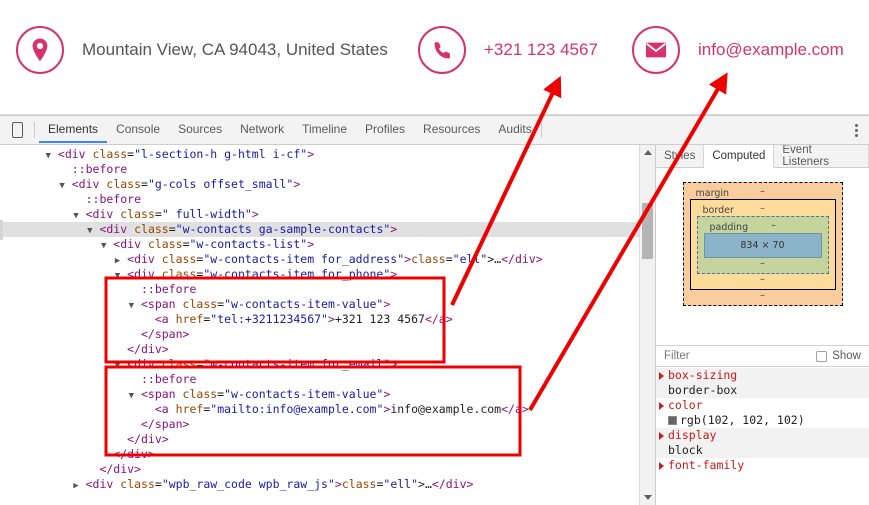  Describe the element at coordinates (1, 230) in the screenshot. I see `pane-resizer` at that location.